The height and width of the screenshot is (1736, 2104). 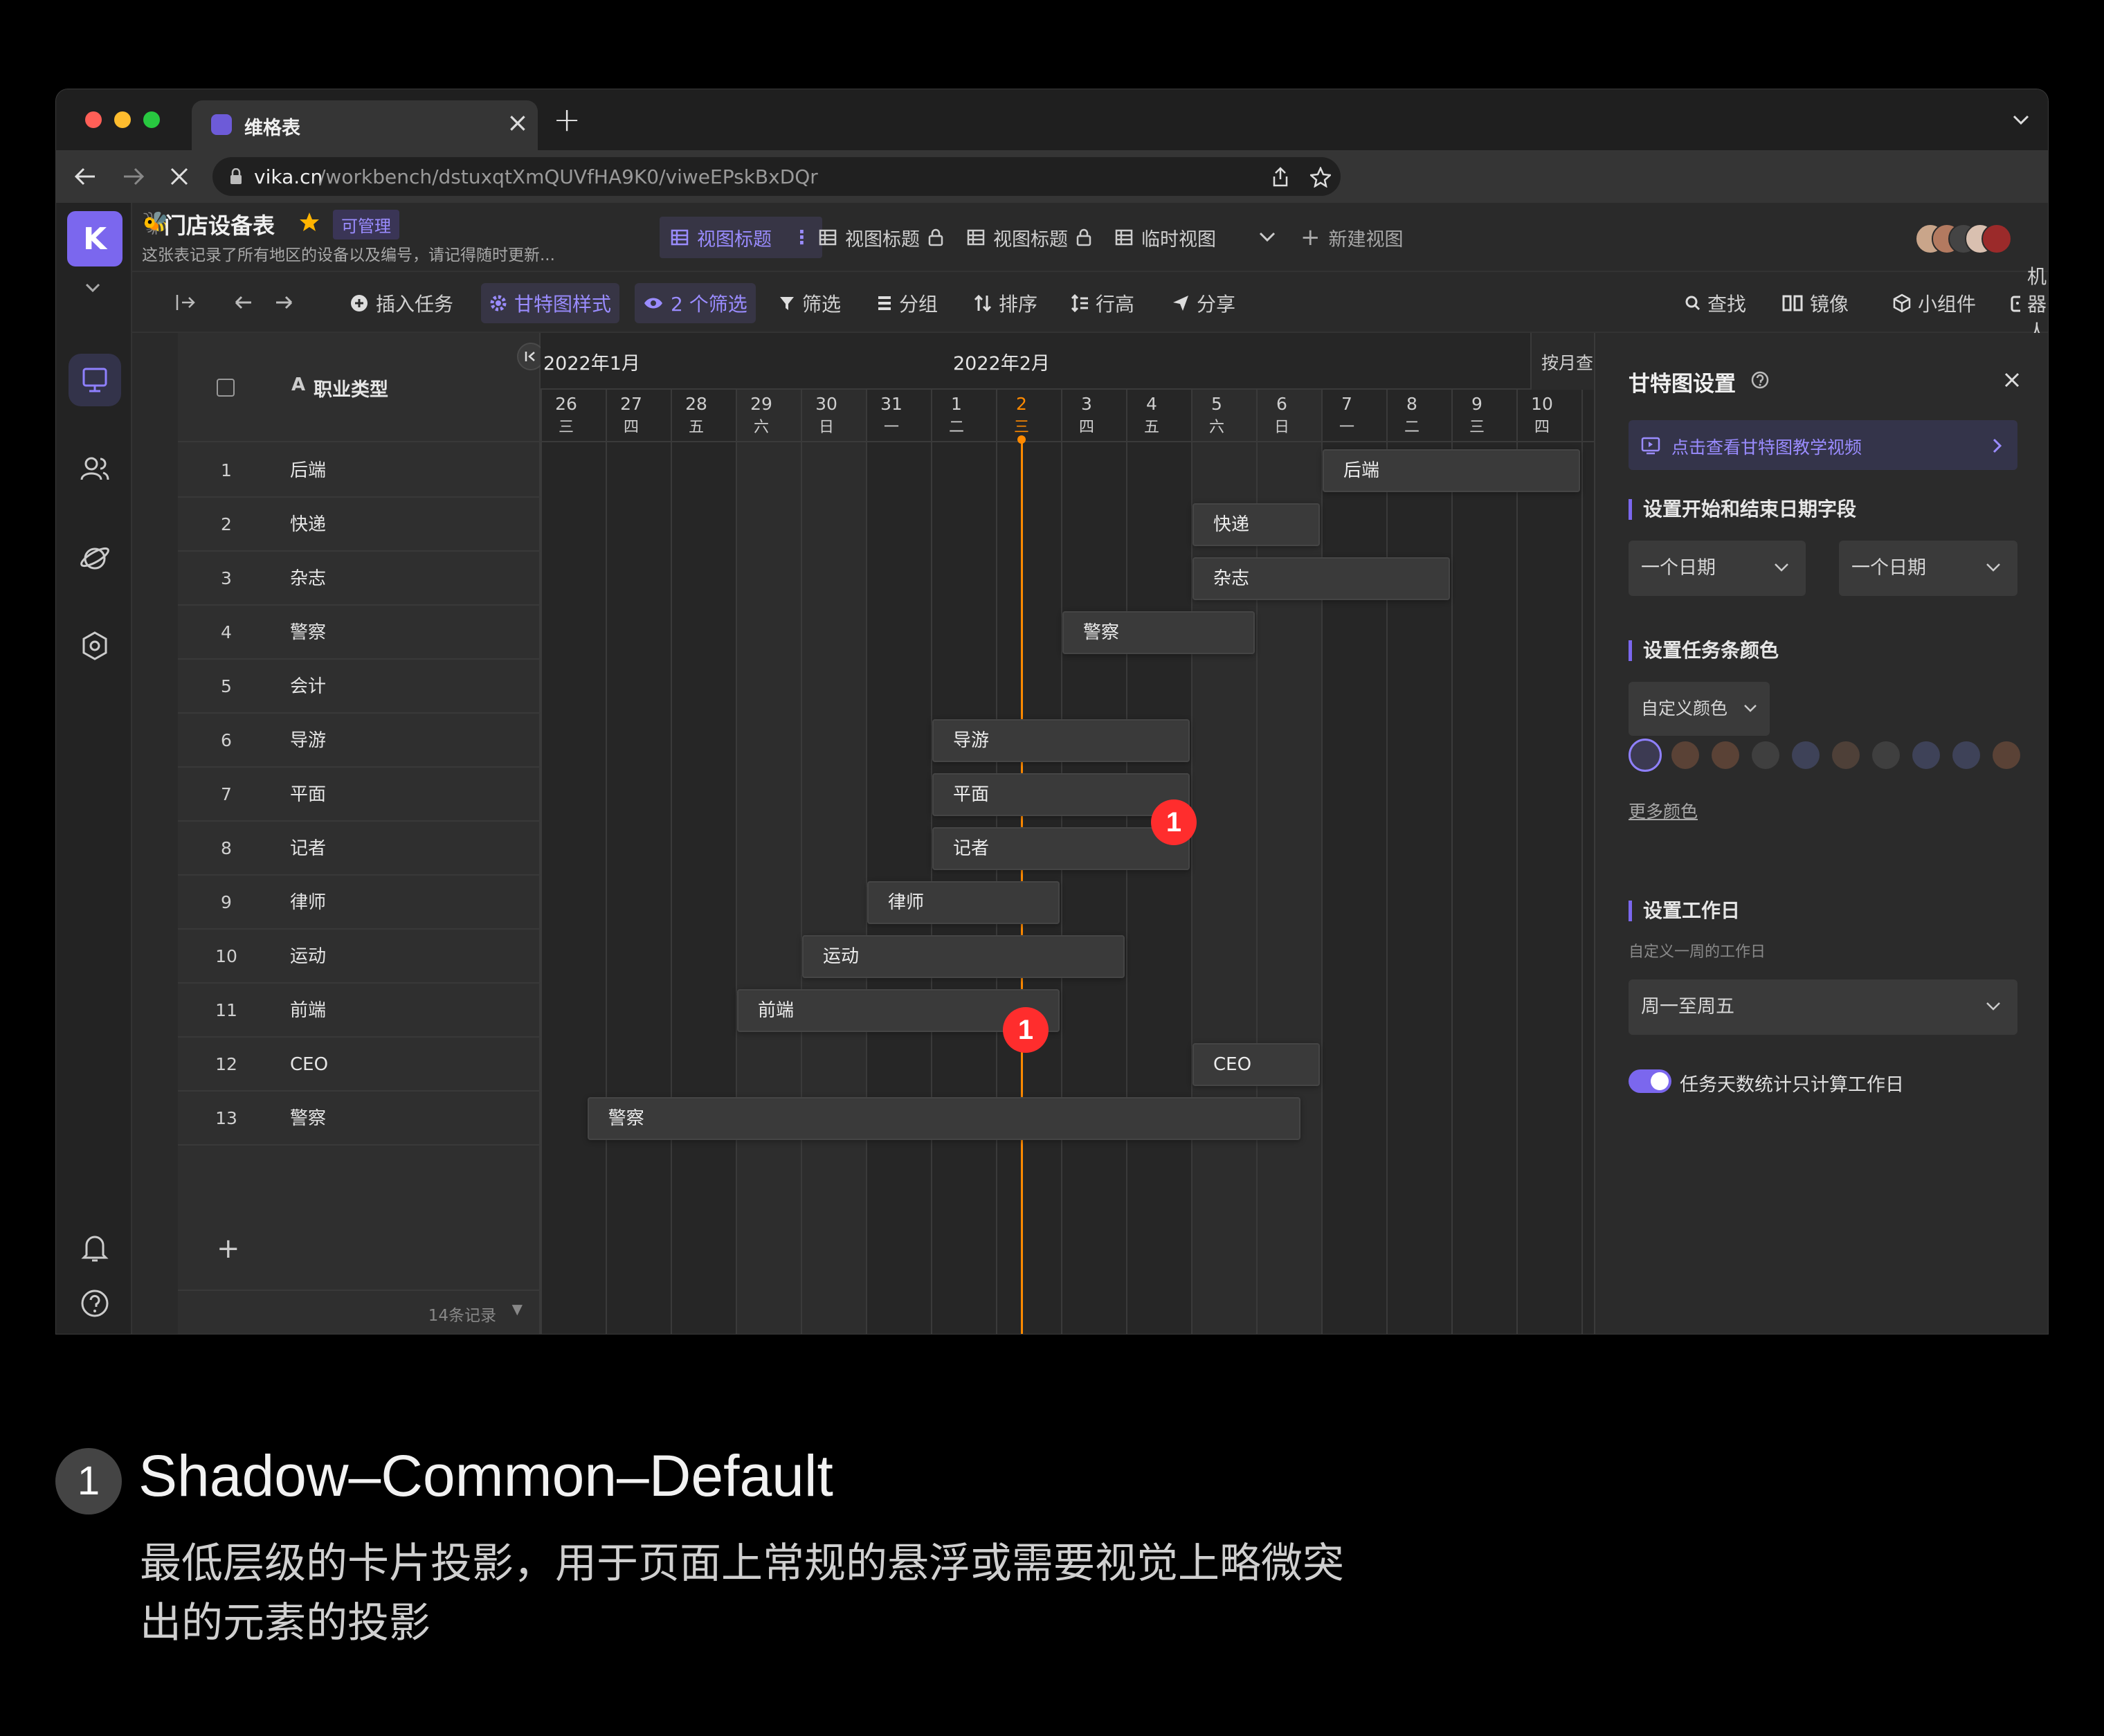 What do you see at coordinates (1963, 239) in the screenshot?
I see `collaborator-avatars` at bounding box center [1963, 239].